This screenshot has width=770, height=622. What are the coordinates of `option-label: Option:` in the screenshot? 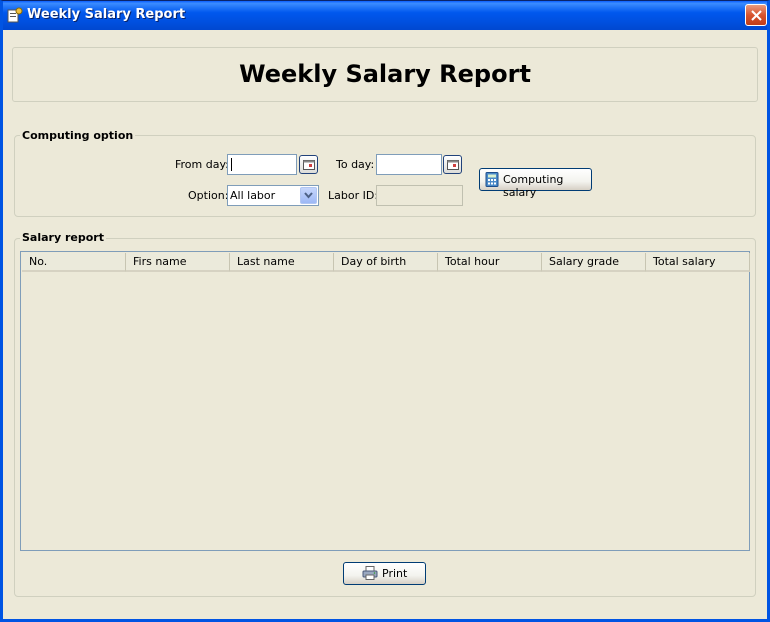 It's located at (208, 195).